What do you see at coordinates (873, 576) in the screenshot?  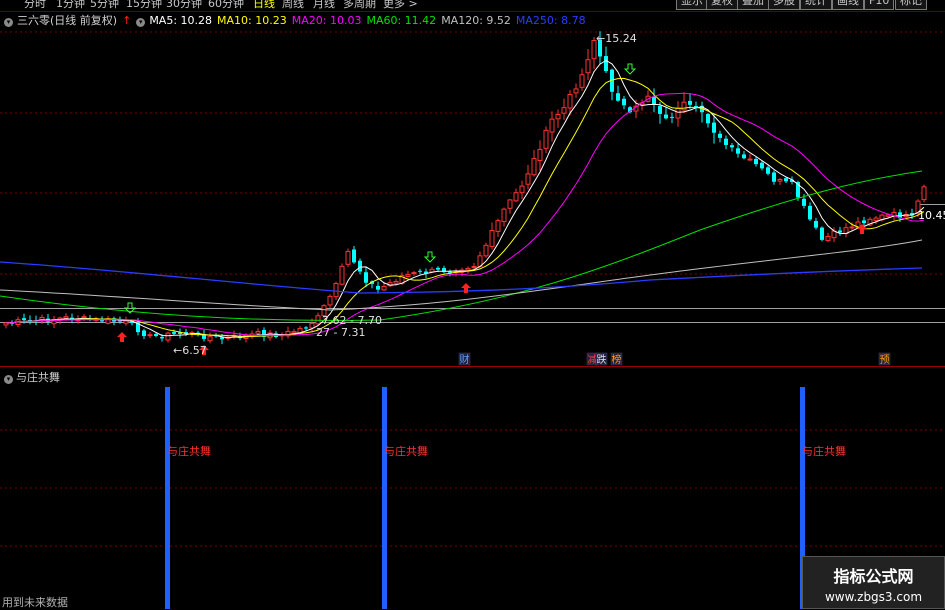 I see `watermark-title: 指标公式网` at bounding box center [873, 576].